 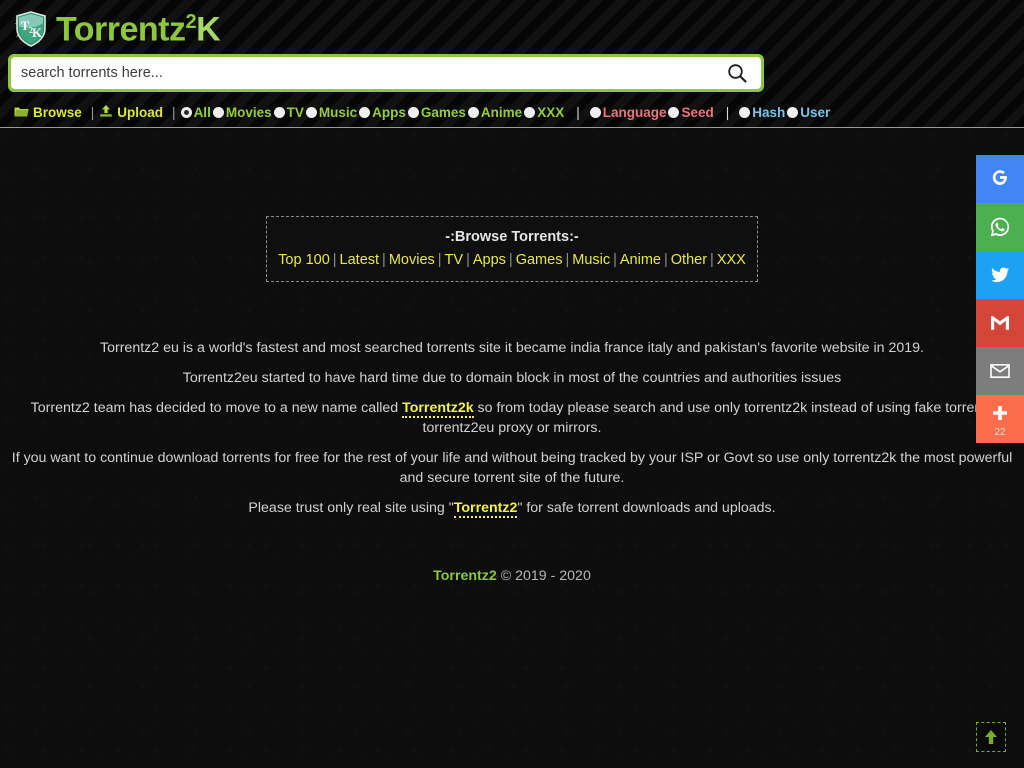 What do you see at coordinates (186, 112) in the screenshot?
I see `radio-button-all` at bounding box center [186, 112].